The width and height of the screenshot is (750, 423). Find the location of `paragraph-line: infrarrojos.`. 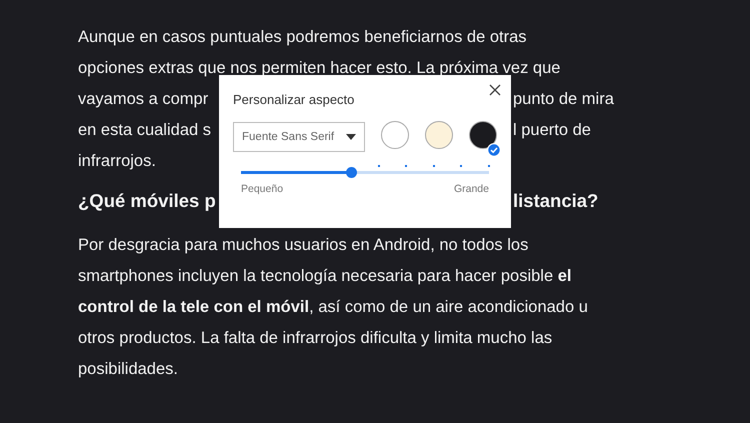

paragraph-line: infrarrojos. is located at coordinates (117, 161).